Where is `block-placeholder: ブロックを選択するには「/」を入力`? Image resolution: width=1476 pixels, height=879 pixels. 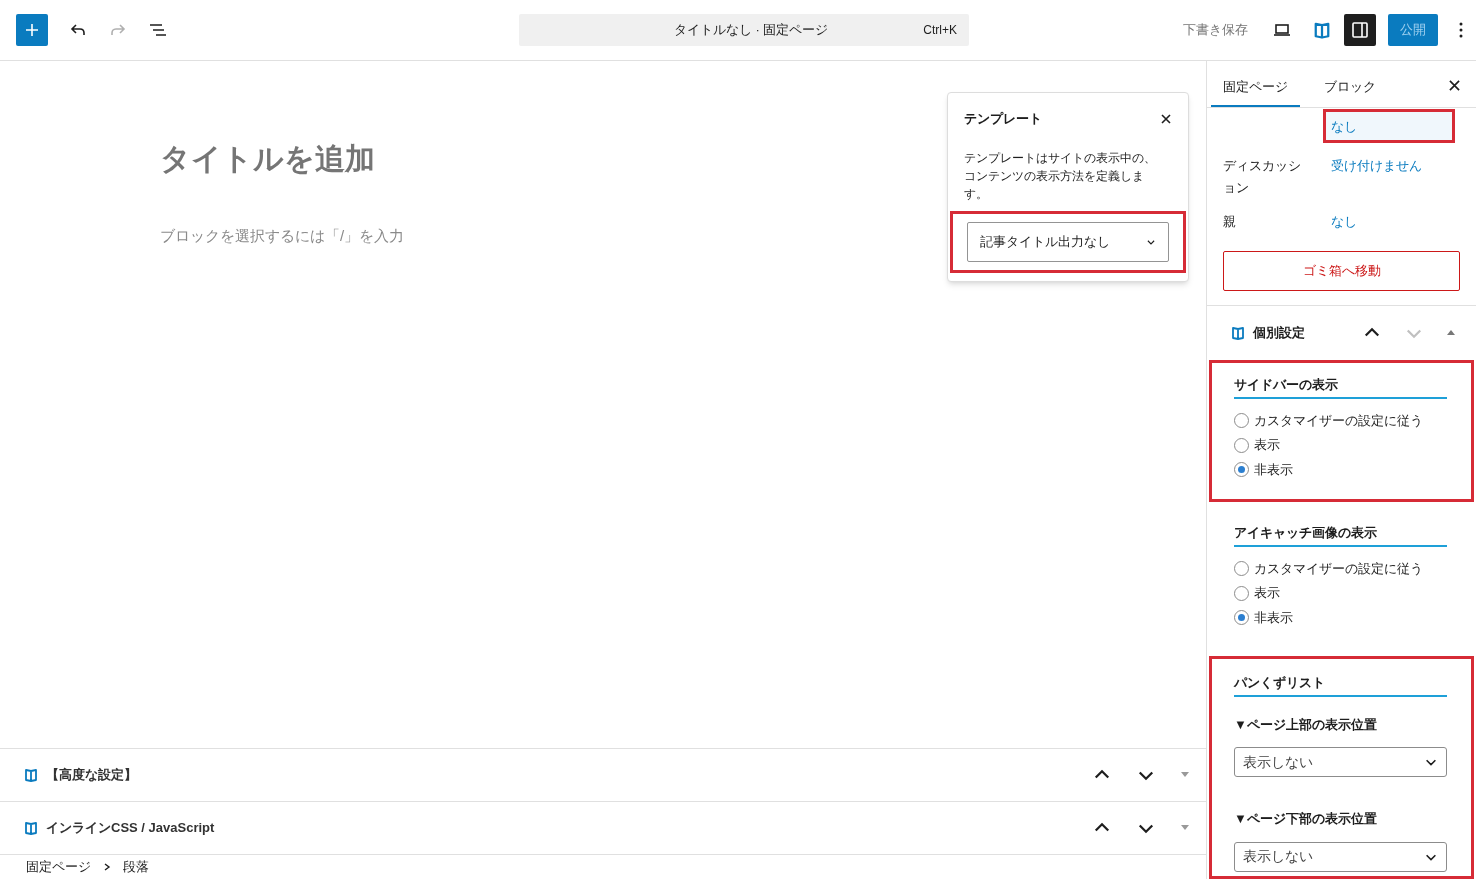
block-placeholder: ブロックを選択するには「/」を入力 is located at coordinates (282, 236).